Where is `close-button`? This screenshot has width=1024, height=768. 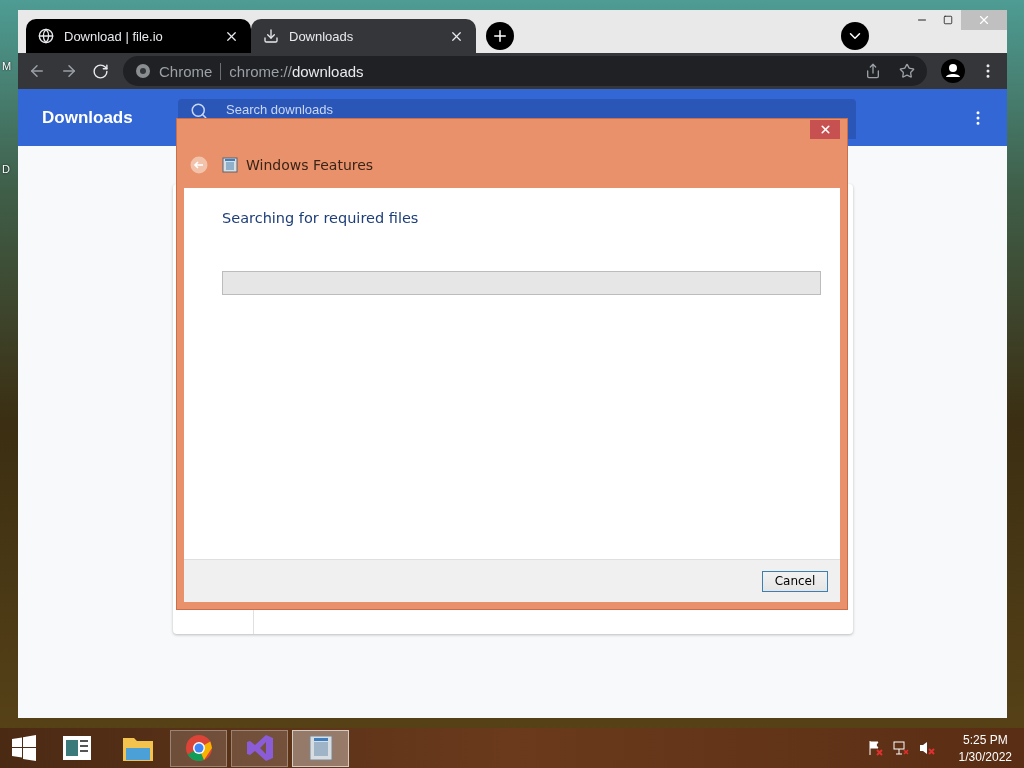
close-button is located at coordinates (825, 129).